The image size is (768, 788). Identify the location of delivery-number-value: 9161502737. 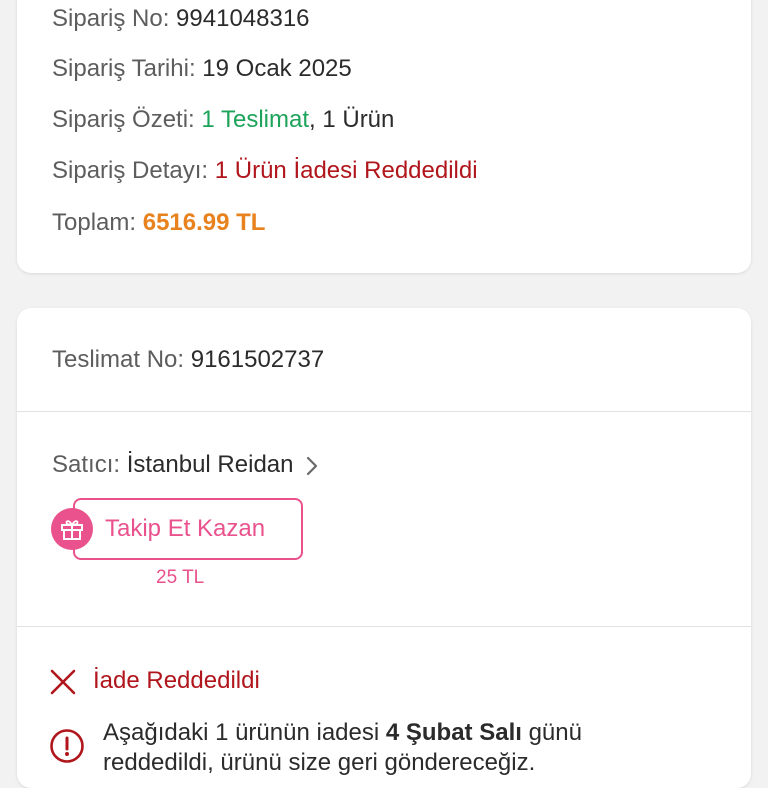
(257, 359).